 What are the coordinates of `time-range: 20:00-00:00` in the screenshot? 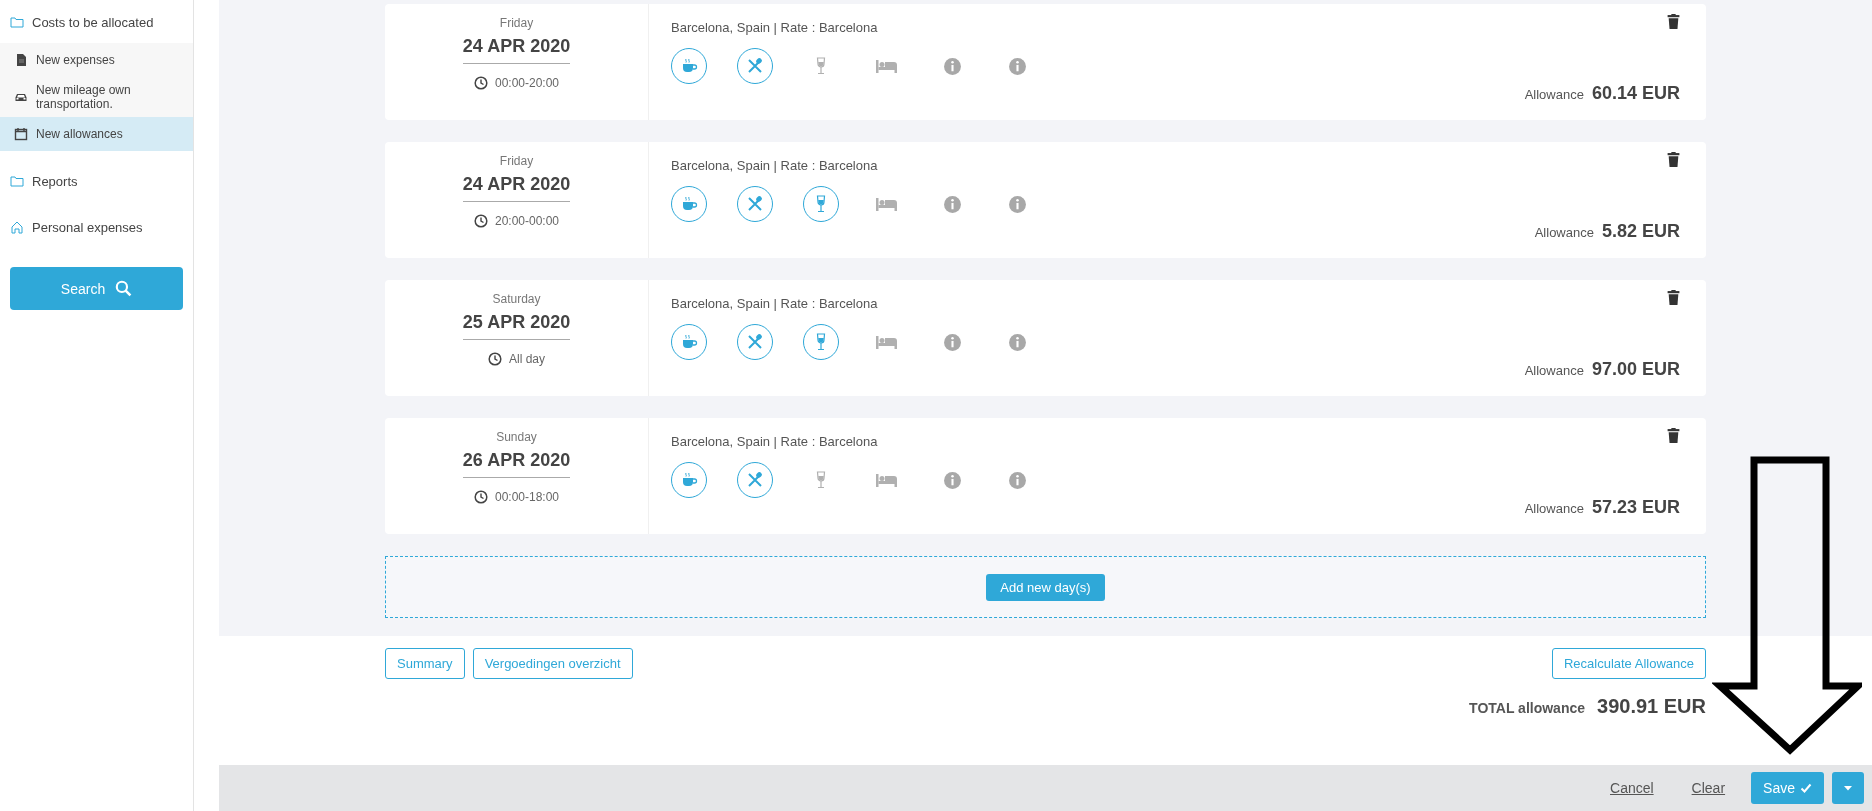 It's located at (527, 221).